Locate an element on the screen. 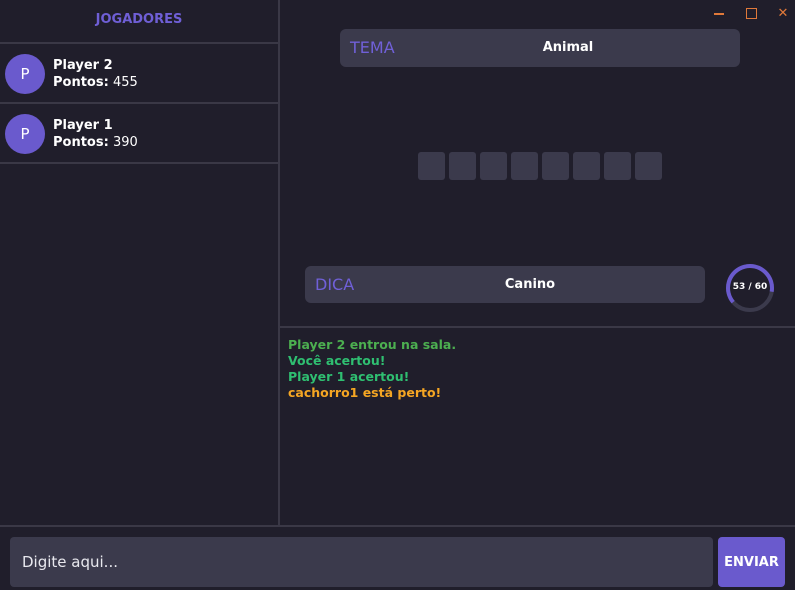 The width and height of the screenshot is (795, 590). input-divider is located at coordinates (397, 526).